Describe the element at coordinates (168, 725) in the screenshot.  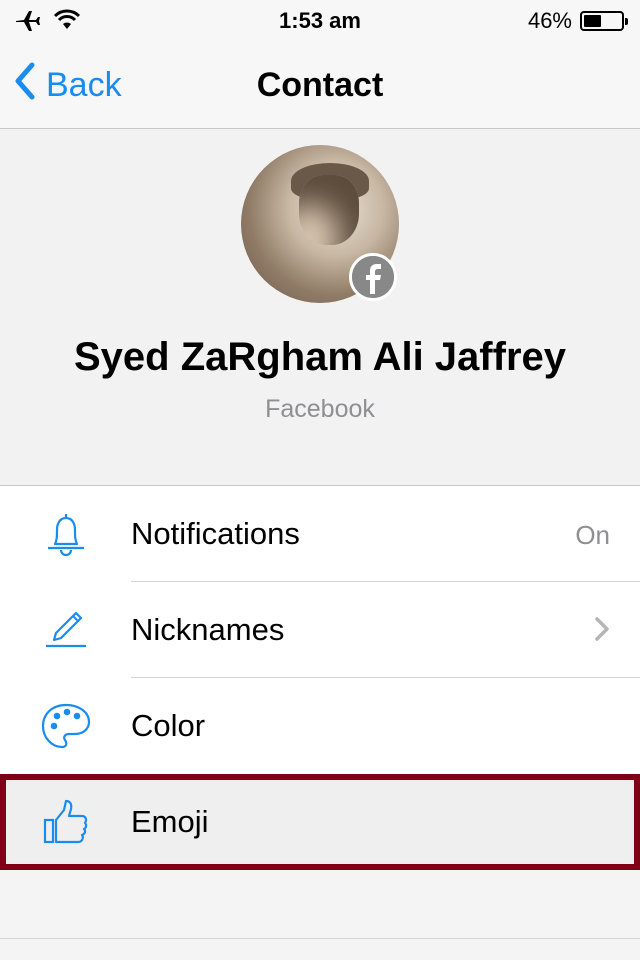
I see `color-label: Color` at that location.